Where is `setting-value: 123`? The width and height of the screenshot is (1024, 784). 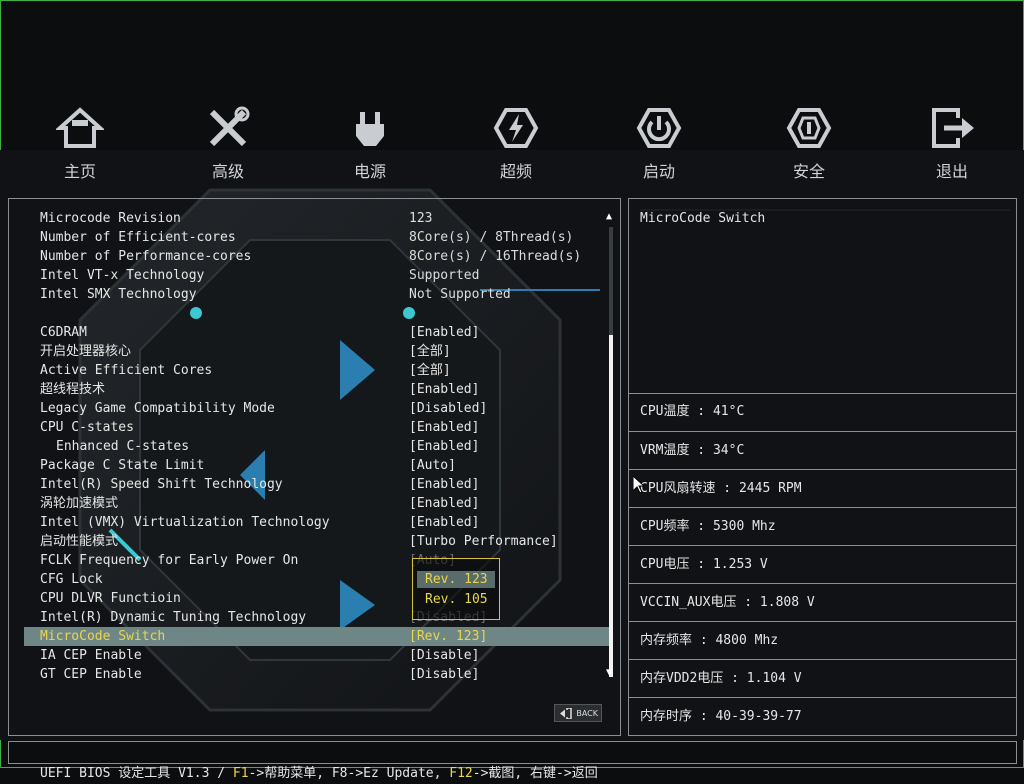 setting-value: 123 is located at coordinates (421, 218).